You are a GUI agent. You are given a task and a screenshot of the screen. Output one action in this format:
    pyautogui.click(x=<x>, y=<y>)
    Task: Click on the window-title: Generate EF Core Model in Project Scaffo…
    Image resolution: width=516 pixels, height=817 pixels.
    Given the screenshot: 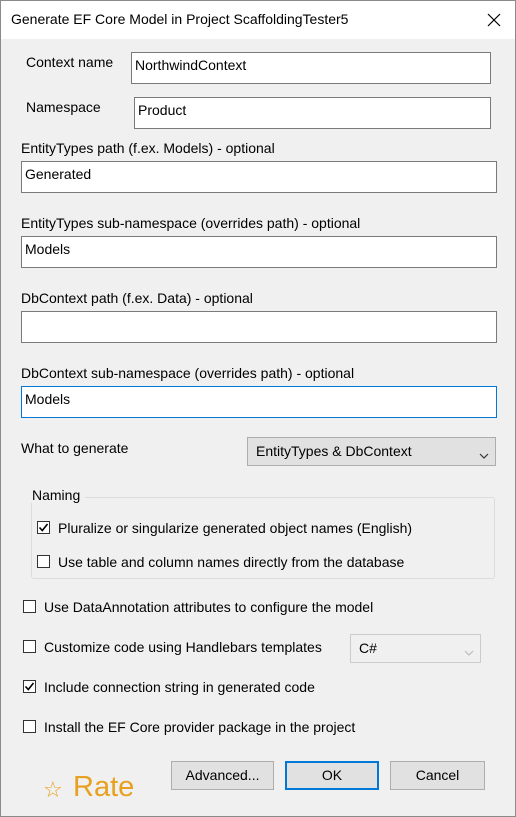 What is the action you would take?
    pyautogui.click(x=180, y=19)
    